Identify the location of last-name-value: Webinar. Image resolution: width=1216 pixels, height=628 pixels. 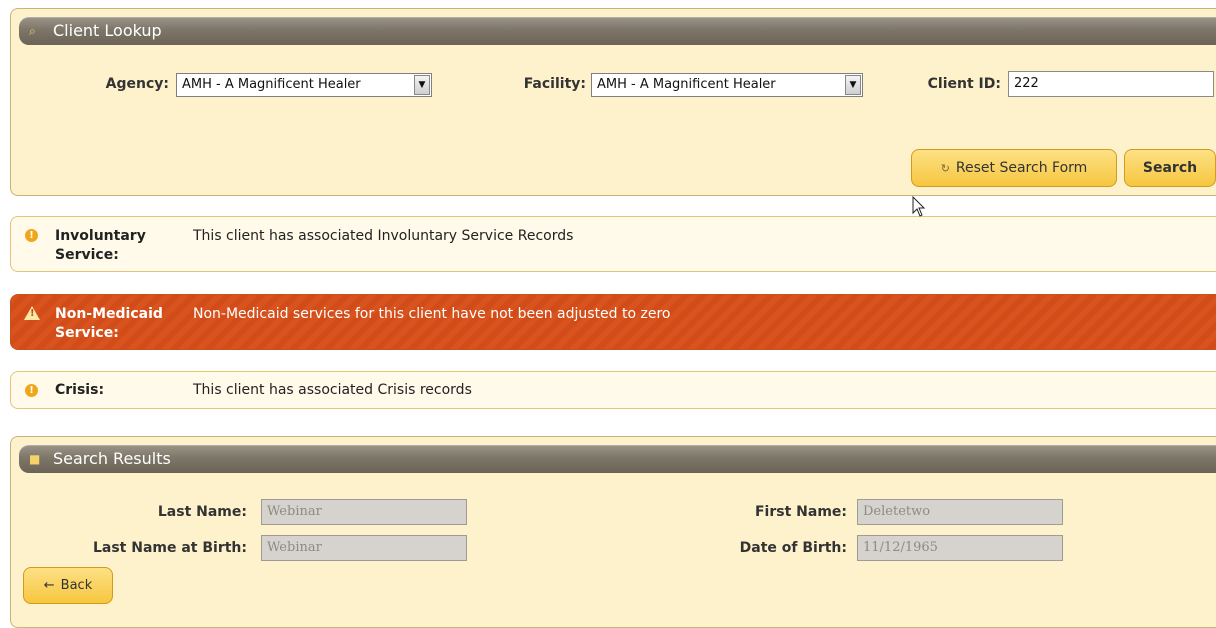
(294, 511).